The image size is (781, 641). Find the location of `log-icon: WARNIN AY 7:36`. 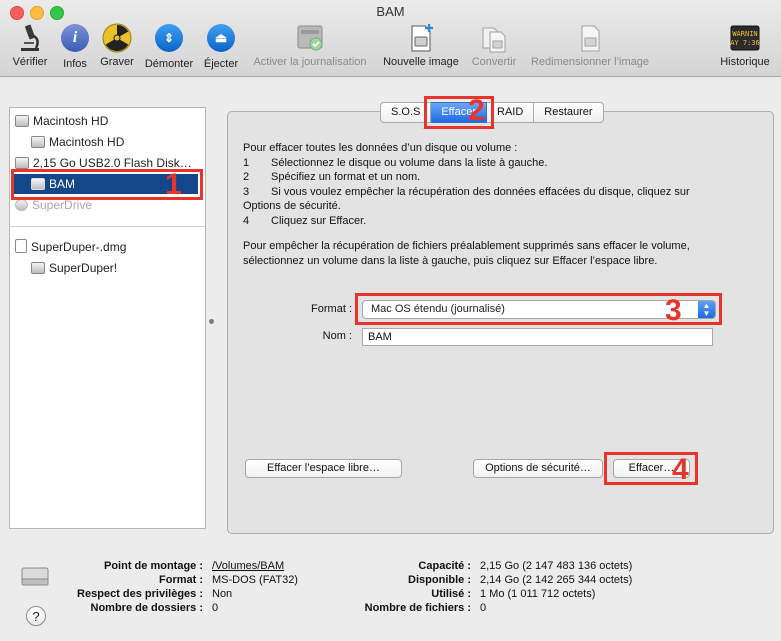

log-icon: WARNIN AY 7:36 is located at coordinates (745, 38).